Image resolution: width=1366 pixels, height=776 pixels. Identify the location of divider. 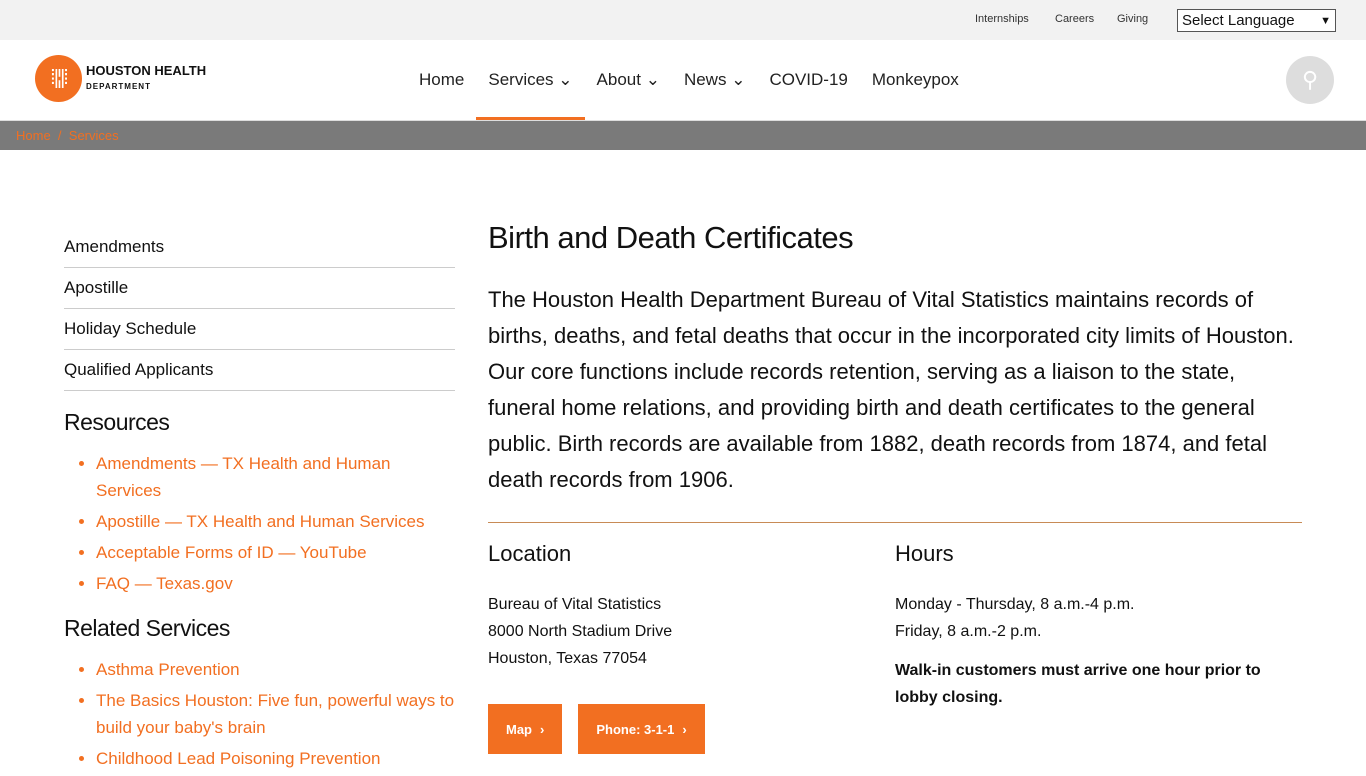
(895, 522).